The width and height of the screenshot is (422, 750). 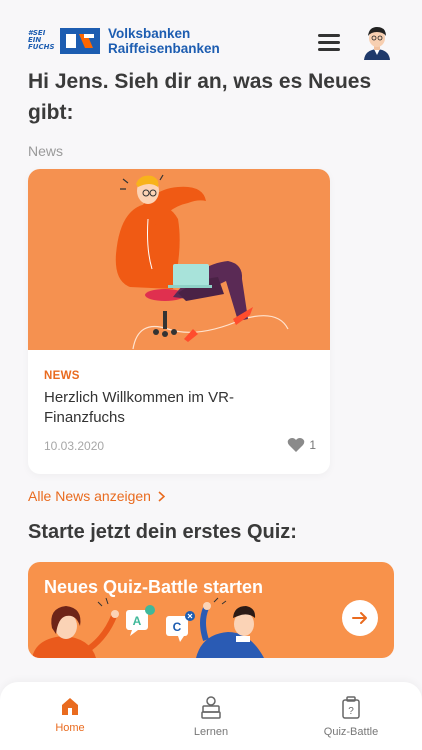 What do you see at coordinates (139, 407) in the screenshot?
I see `news-title: Herzlich Willkommen im VR-Finanzfuchs` at bounding box center [139, 407].